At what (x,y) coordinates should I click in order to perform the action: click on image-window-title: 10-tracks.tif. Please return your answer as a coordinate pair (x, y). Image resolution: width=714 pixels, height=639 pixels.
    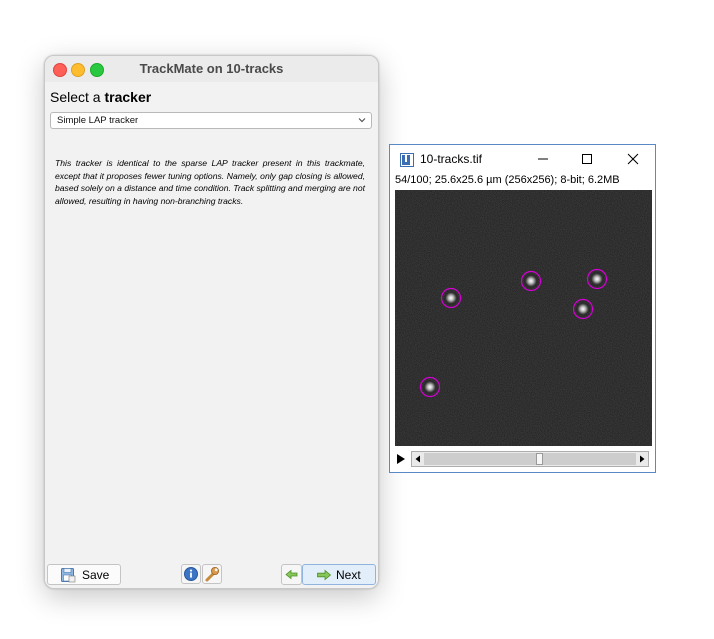
    Looking at the image, I should click on (451, 159).